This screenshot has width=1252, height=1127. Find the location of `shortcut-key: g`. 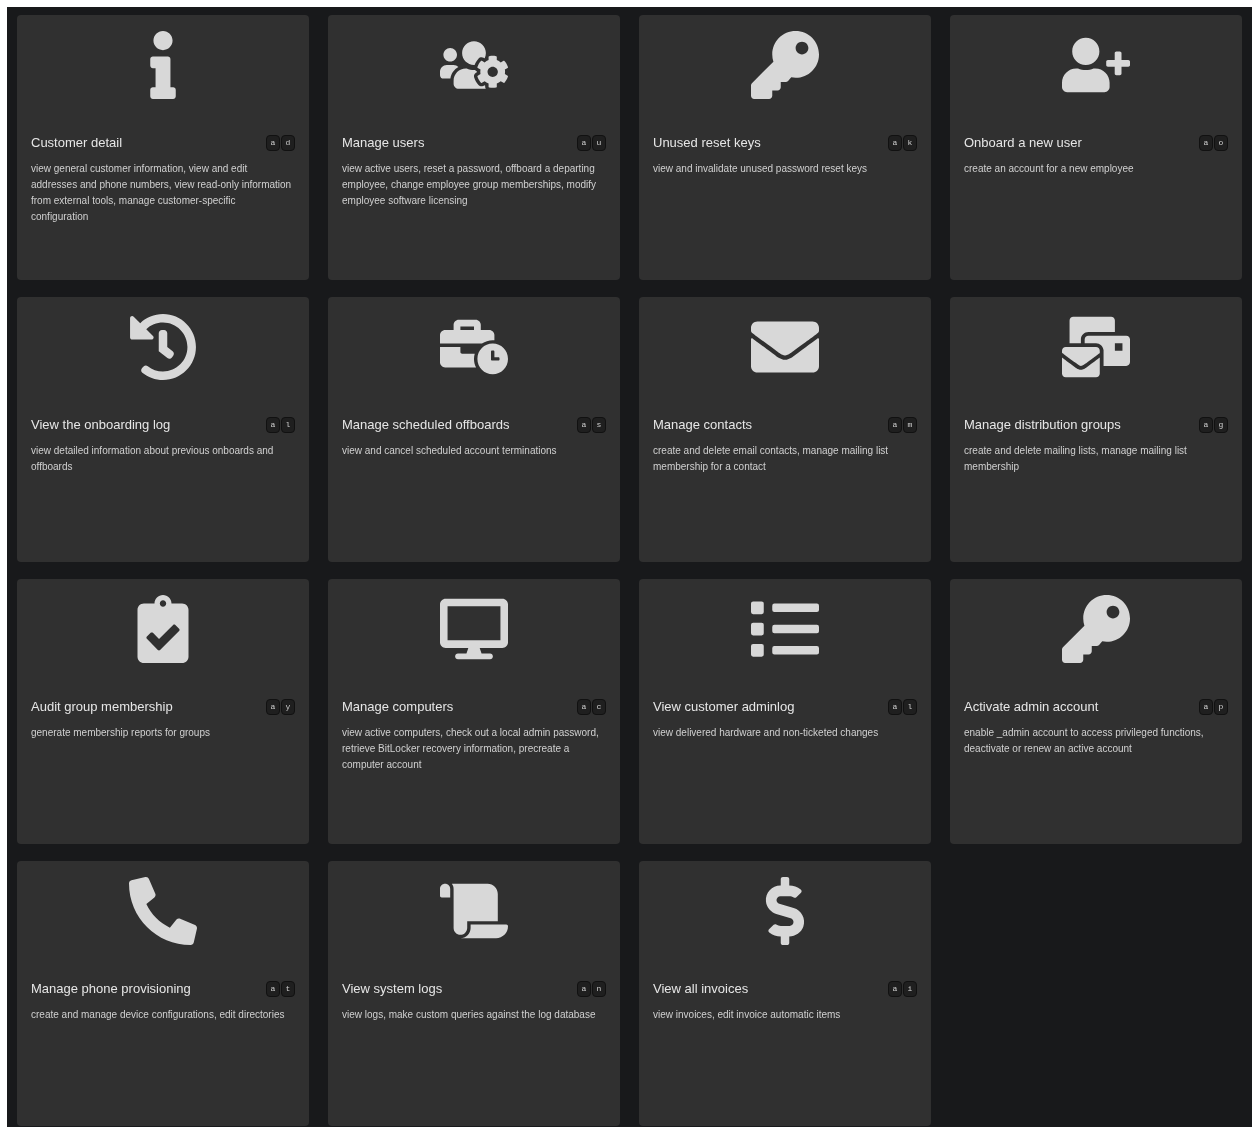

shortcut-key: g is located at coordinates (1221, 425).